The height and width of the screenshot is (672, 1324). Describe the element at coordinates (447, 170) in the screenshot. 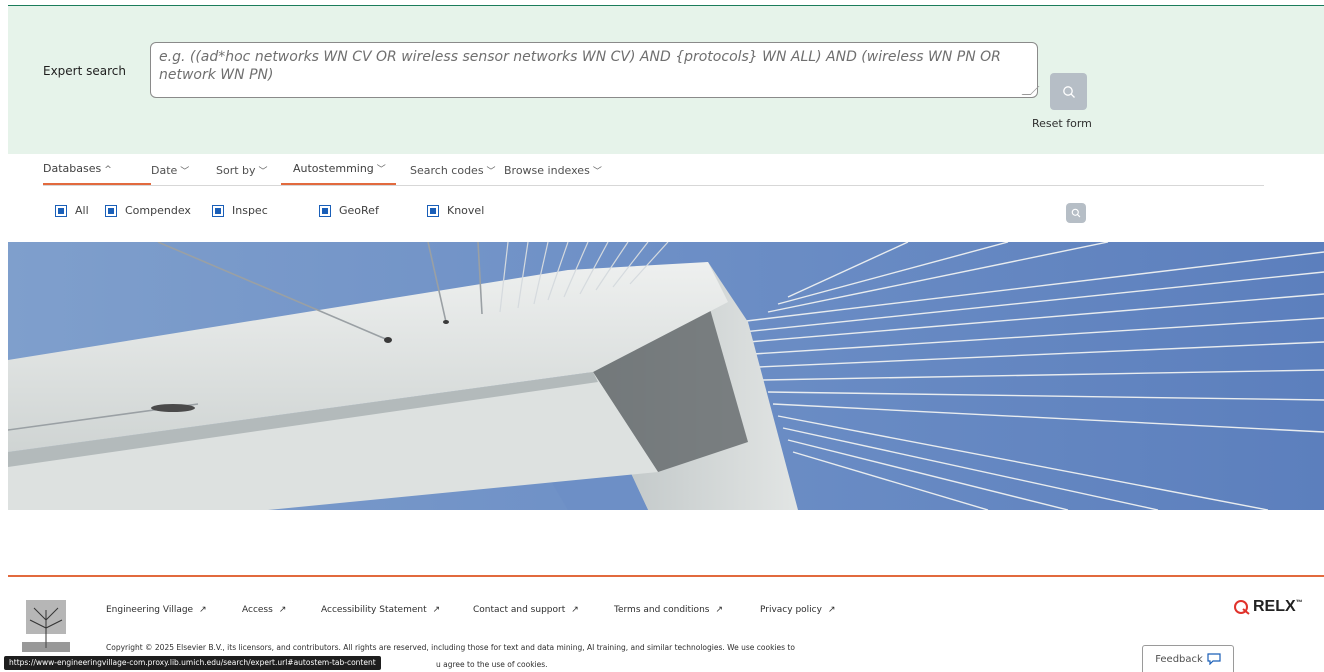

I see `tab-label: Search codes` at that location.